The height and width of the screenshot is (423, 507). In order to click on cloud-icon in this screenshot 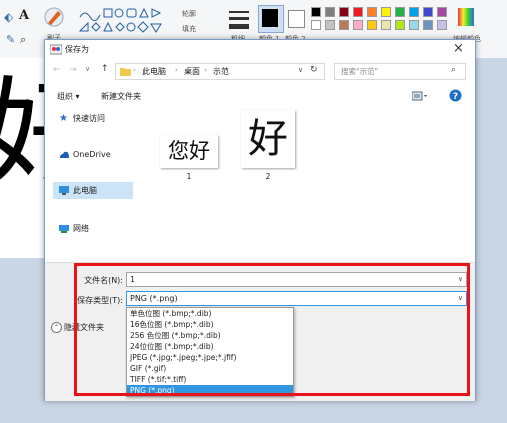, I will do `click(64, 154)`.